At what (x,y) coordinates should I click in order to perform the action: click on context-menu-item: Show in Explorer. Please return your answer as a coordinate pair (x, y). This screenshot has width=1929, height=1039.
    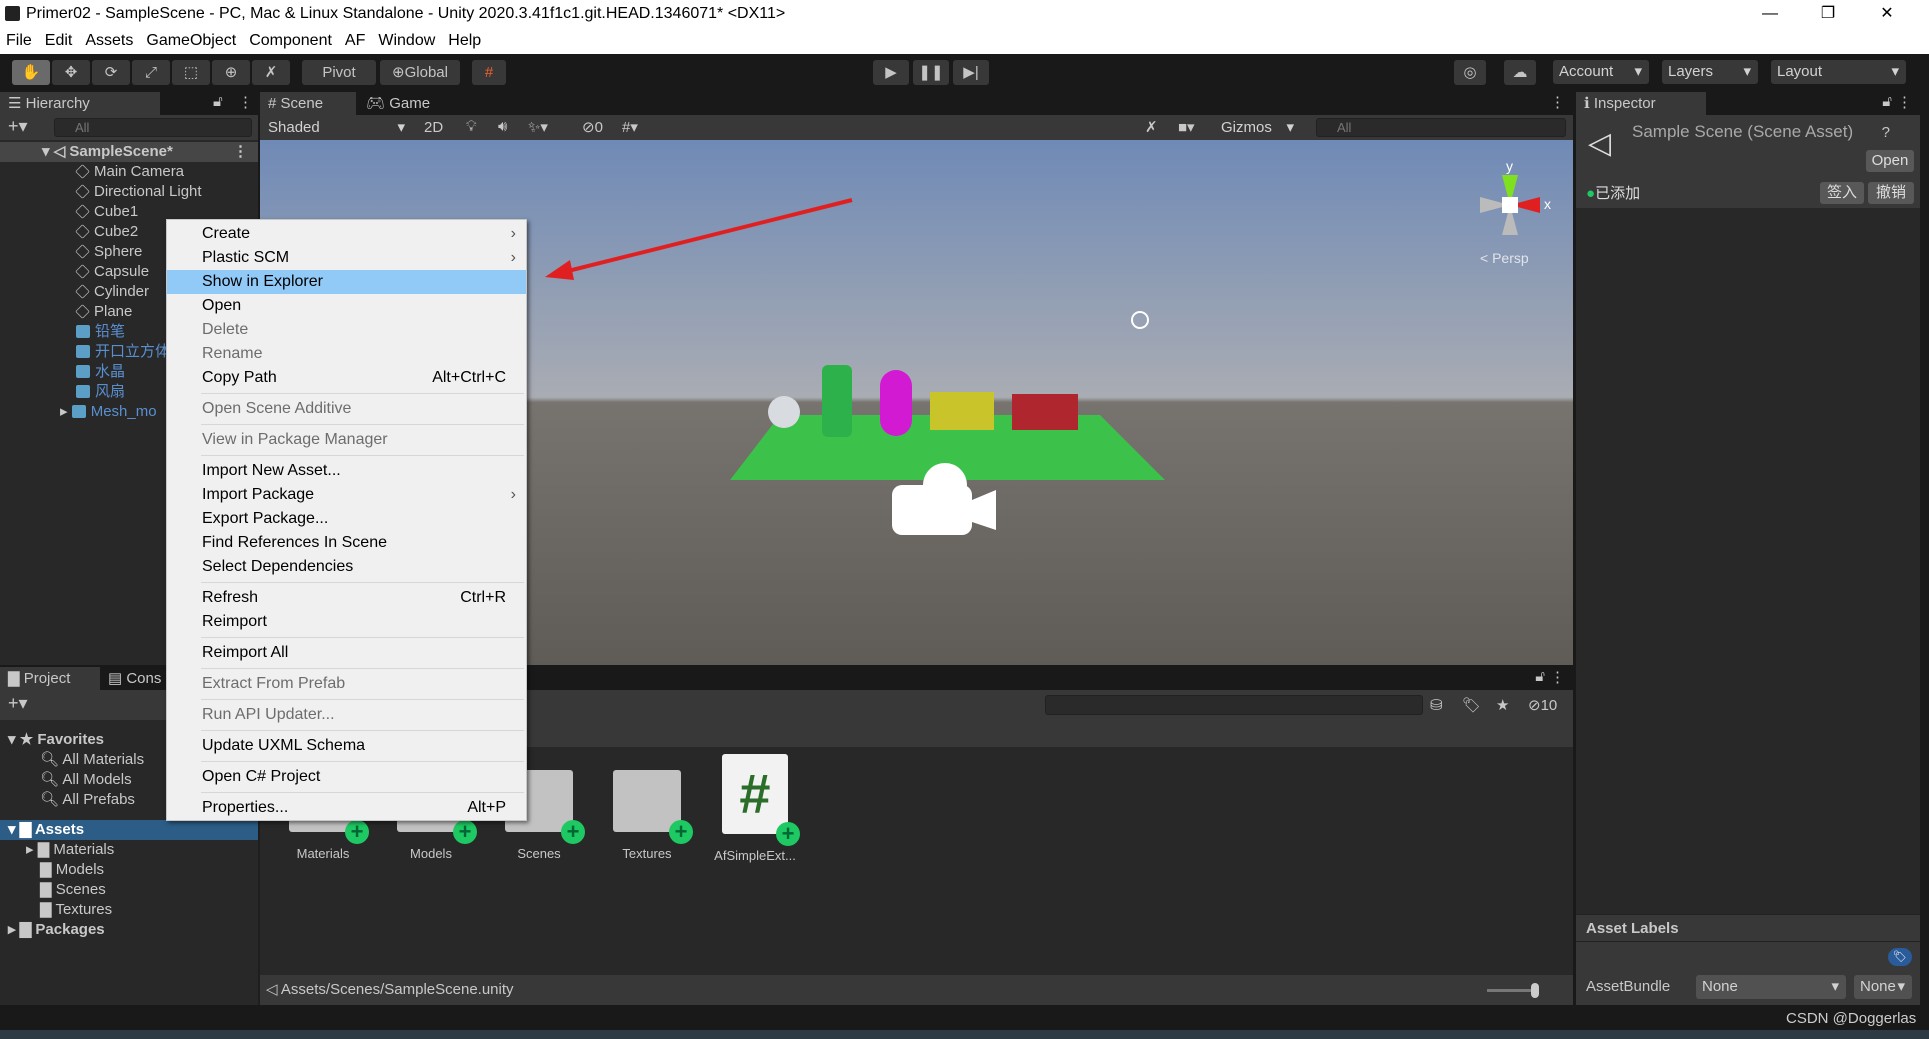
    Looking at the image, I should click on (346, 282).